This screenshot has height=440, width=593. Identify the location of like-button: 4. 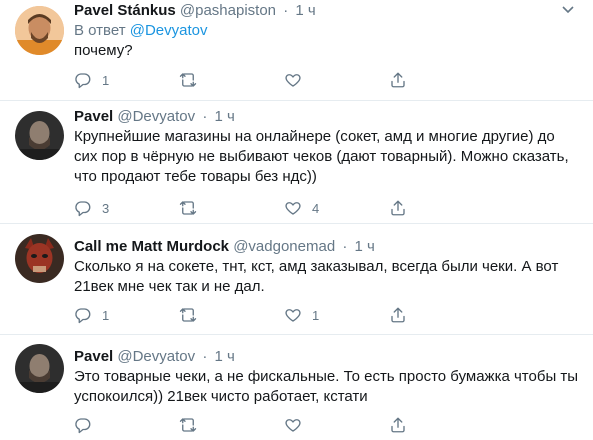
(336, 208).